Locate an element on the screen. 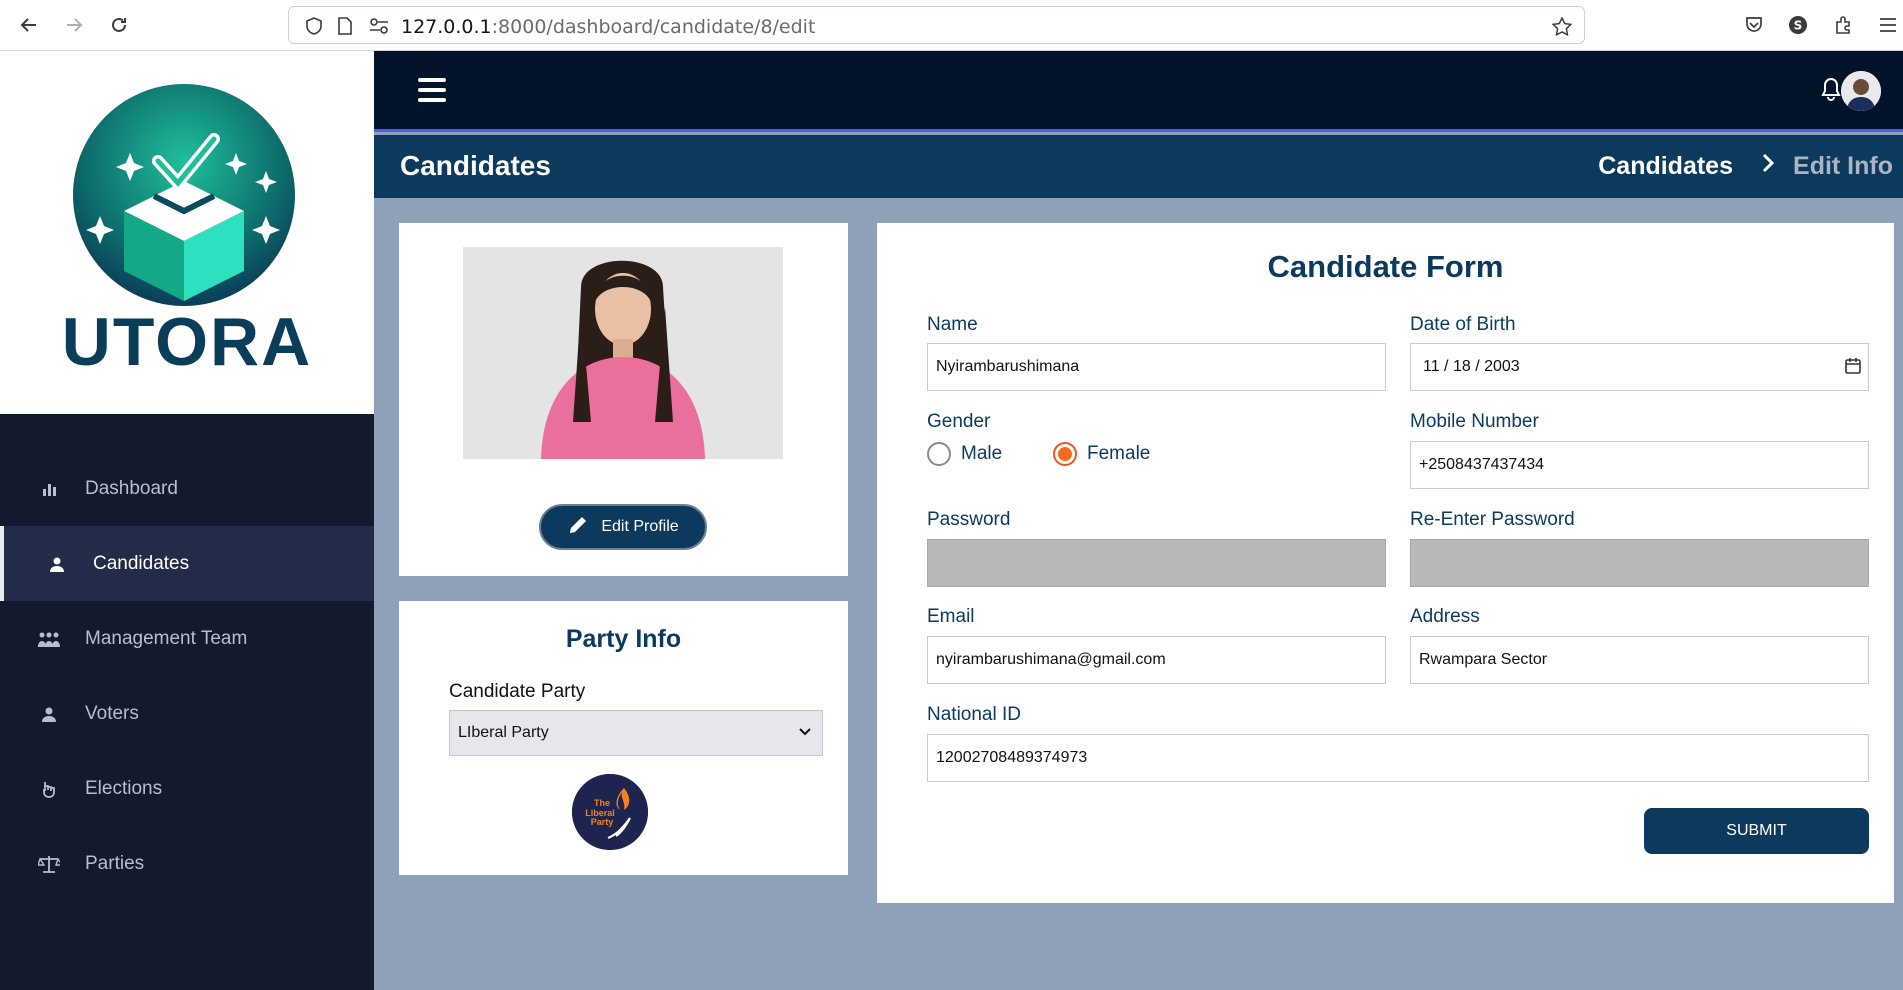  name-label: Name is located at coordinates (952, 324).